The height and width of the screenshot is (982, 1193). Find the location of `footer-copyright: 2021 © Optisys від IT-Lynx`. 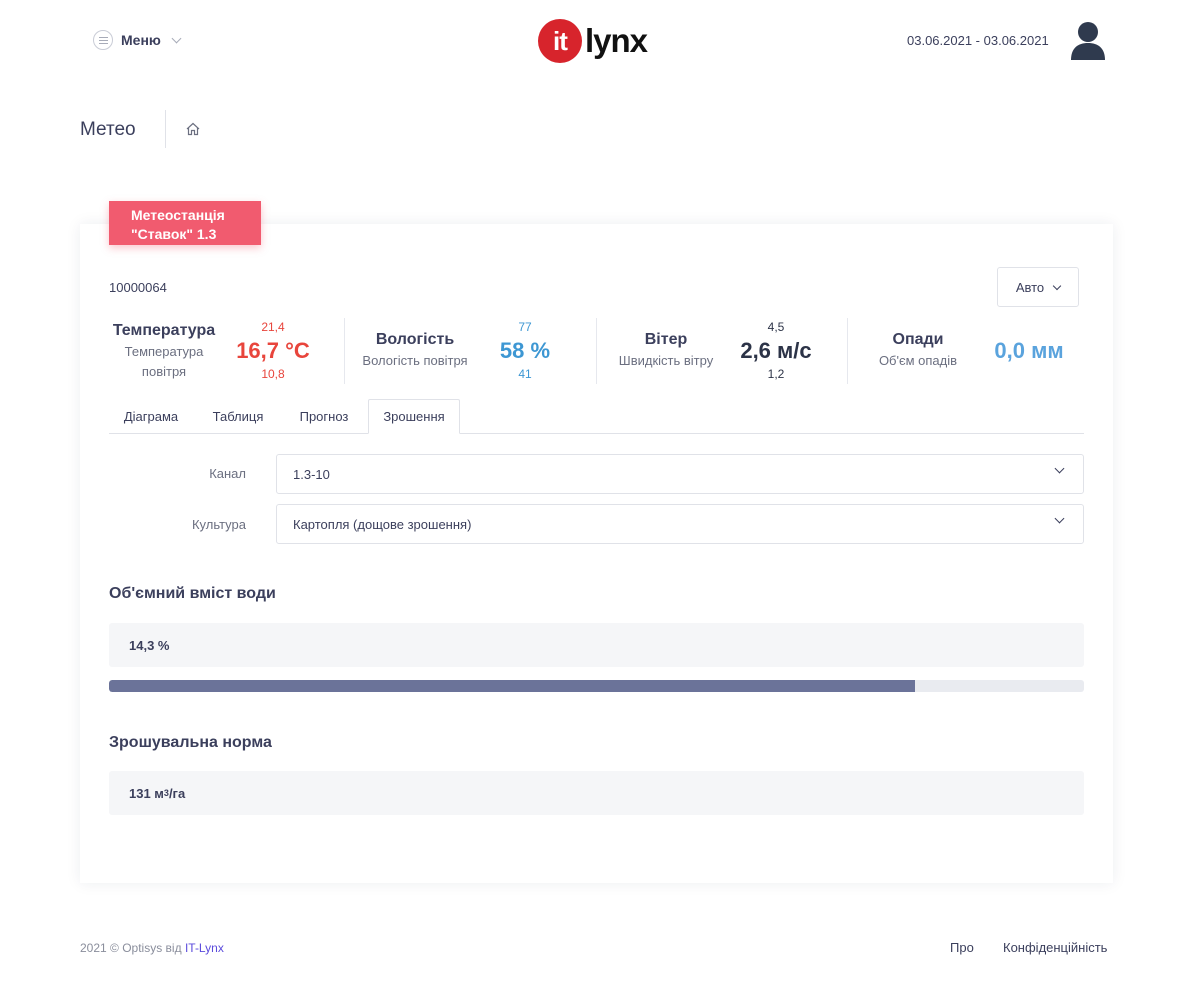

footer-copyright: 2021 © Optisys від IT-Lynx is located at coordinates (152, 948).